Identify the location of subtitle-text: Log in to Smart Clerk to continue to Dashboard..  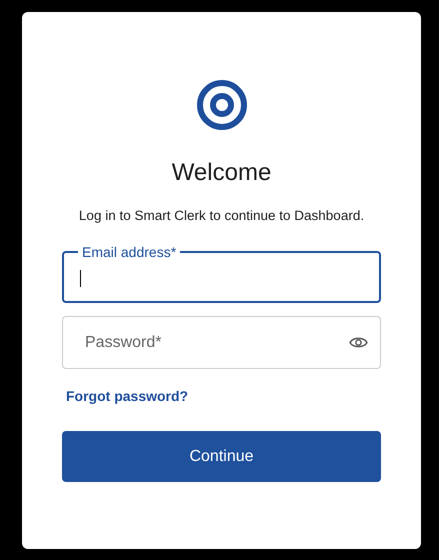
(222, 216).